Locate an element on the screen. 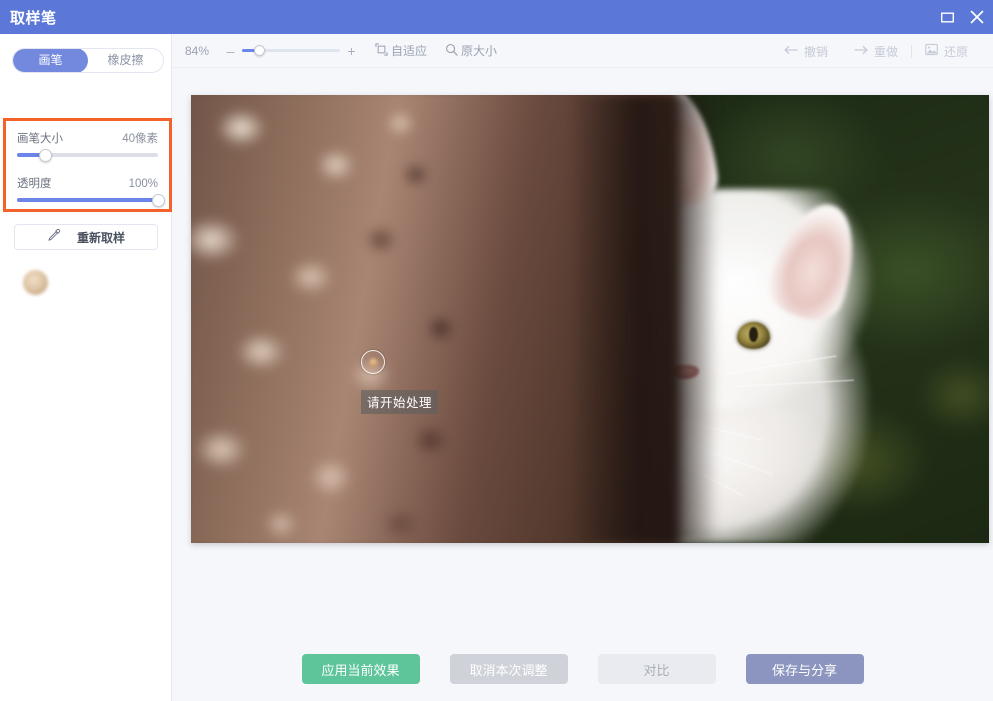  redo-button: 重做 is located at coordinates (876, 51).